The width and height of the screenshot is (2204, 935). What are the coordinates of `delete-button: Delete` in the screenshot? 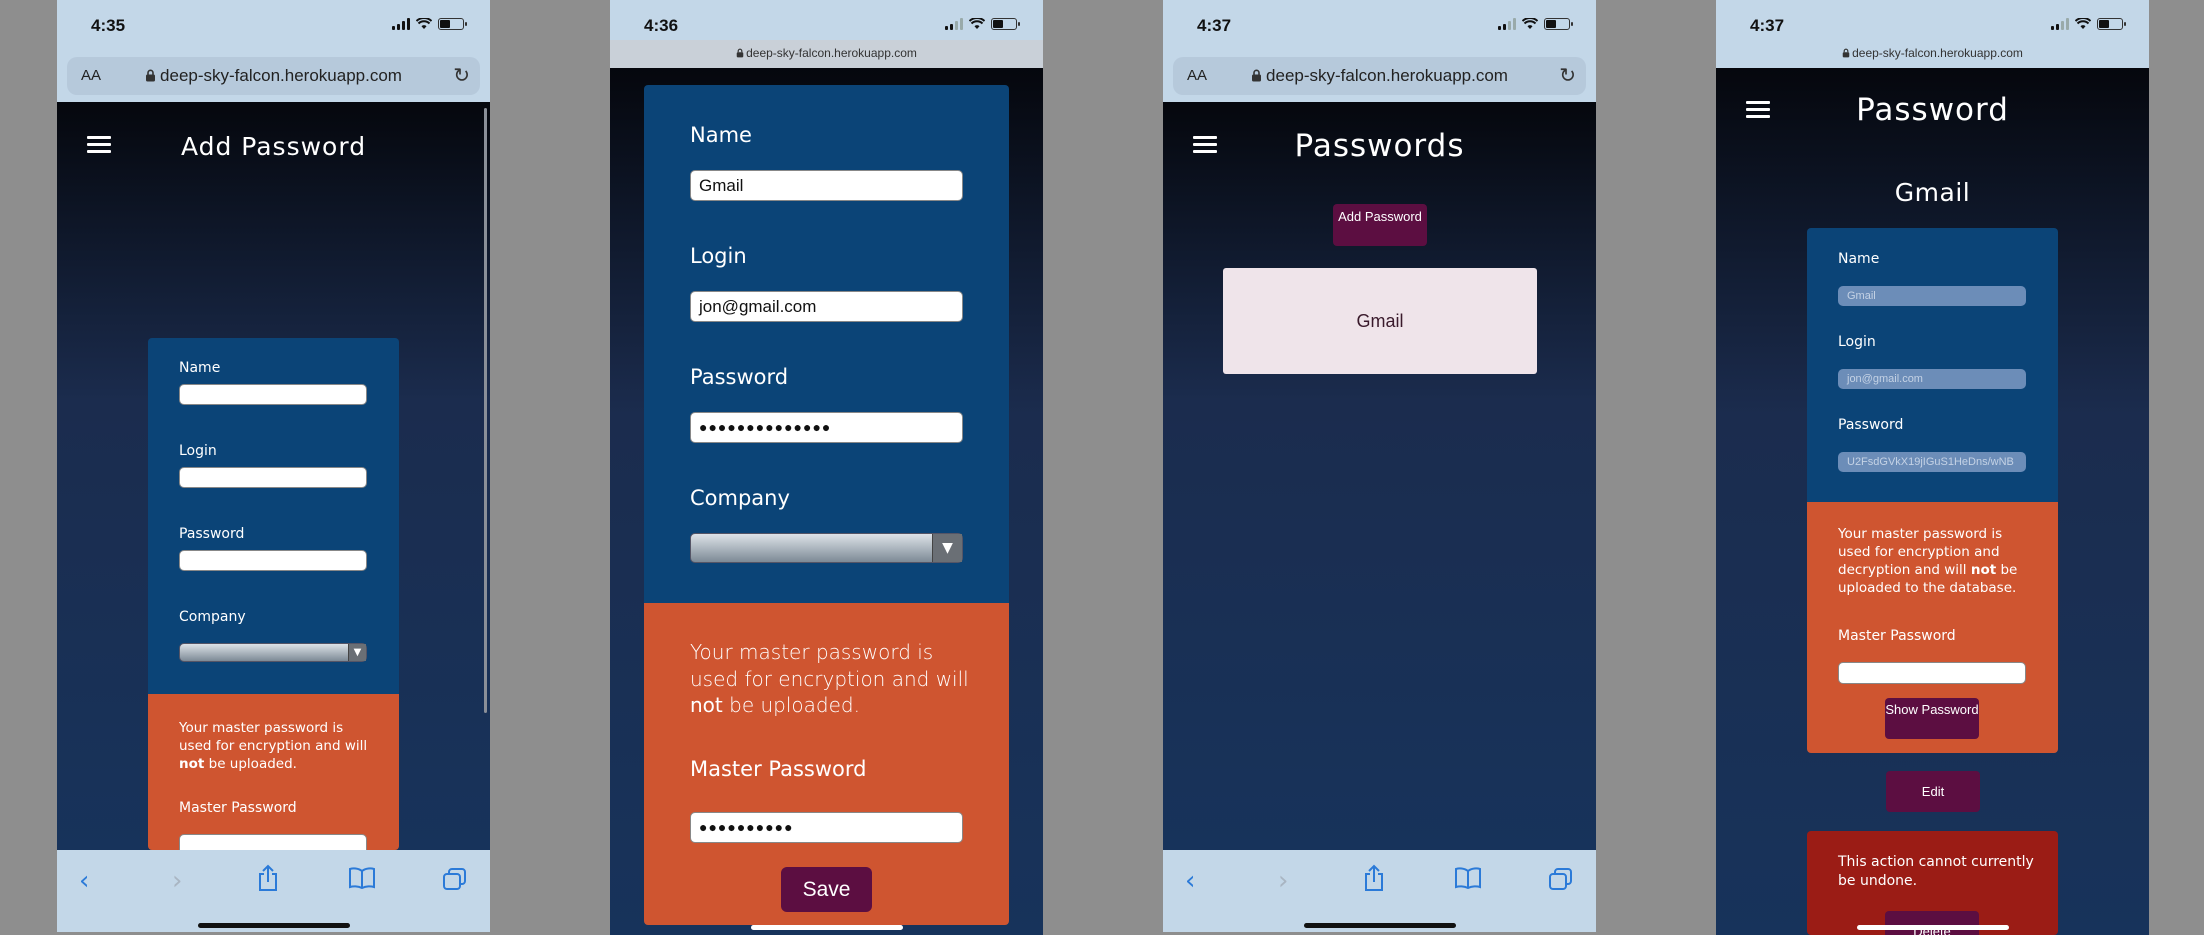 It's located at (1932, 923).